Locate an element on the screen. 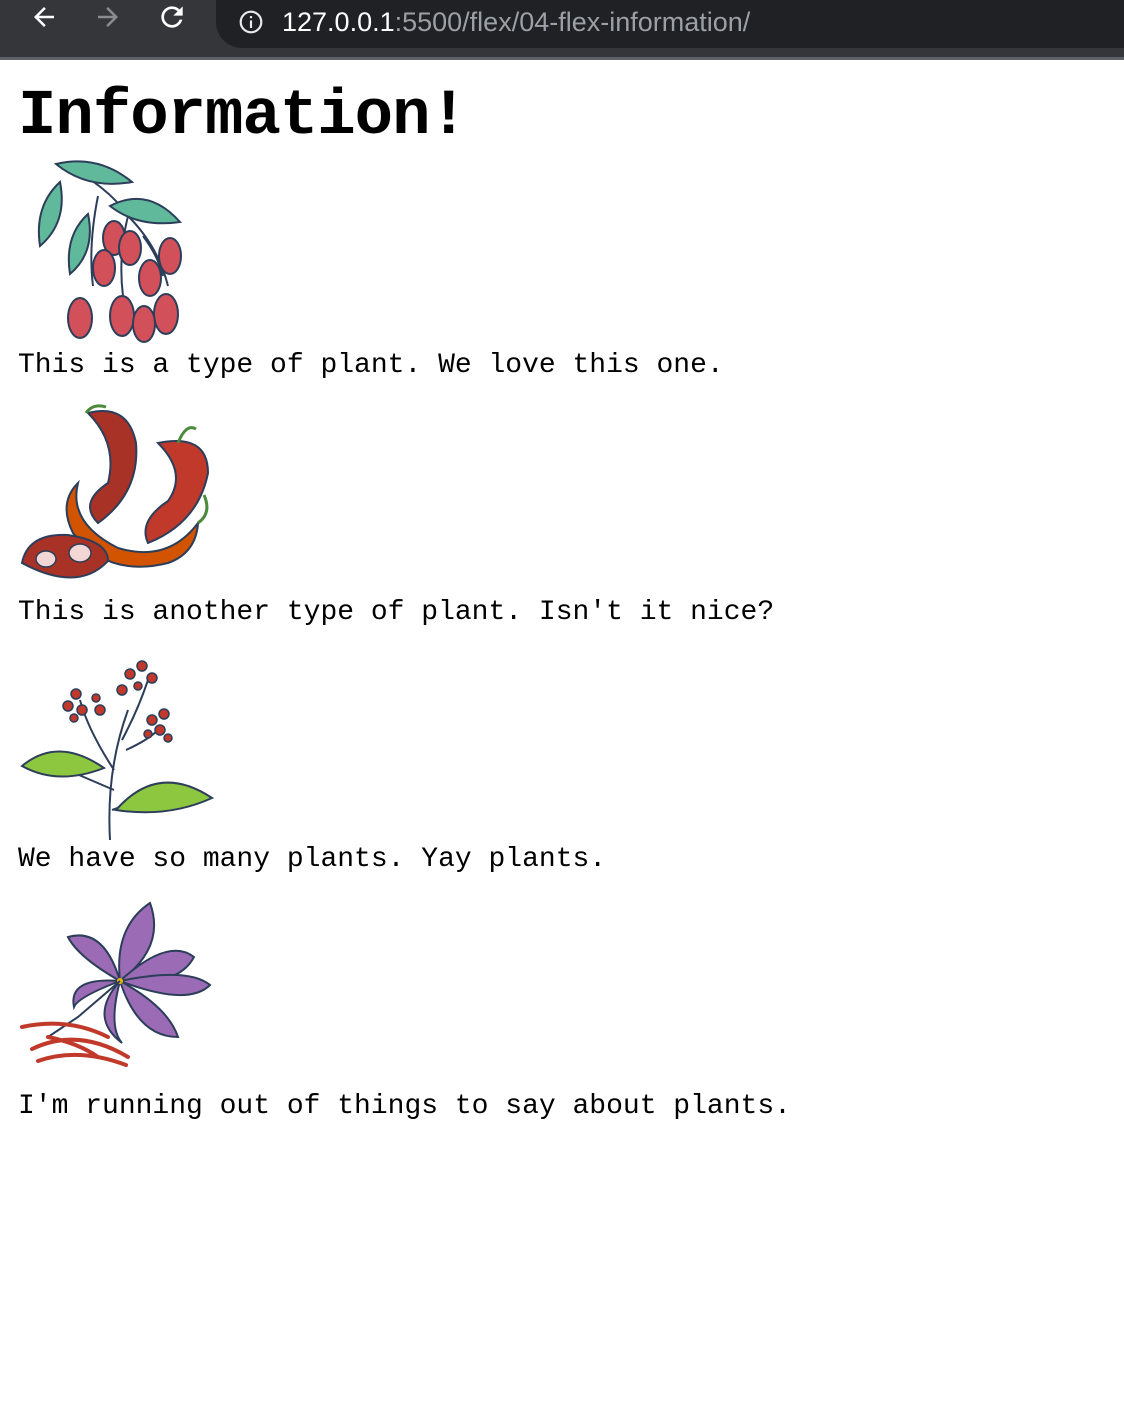 The height and width of the screenshot is (1414, 1124). reload-button is located at coordinates (172, 17).